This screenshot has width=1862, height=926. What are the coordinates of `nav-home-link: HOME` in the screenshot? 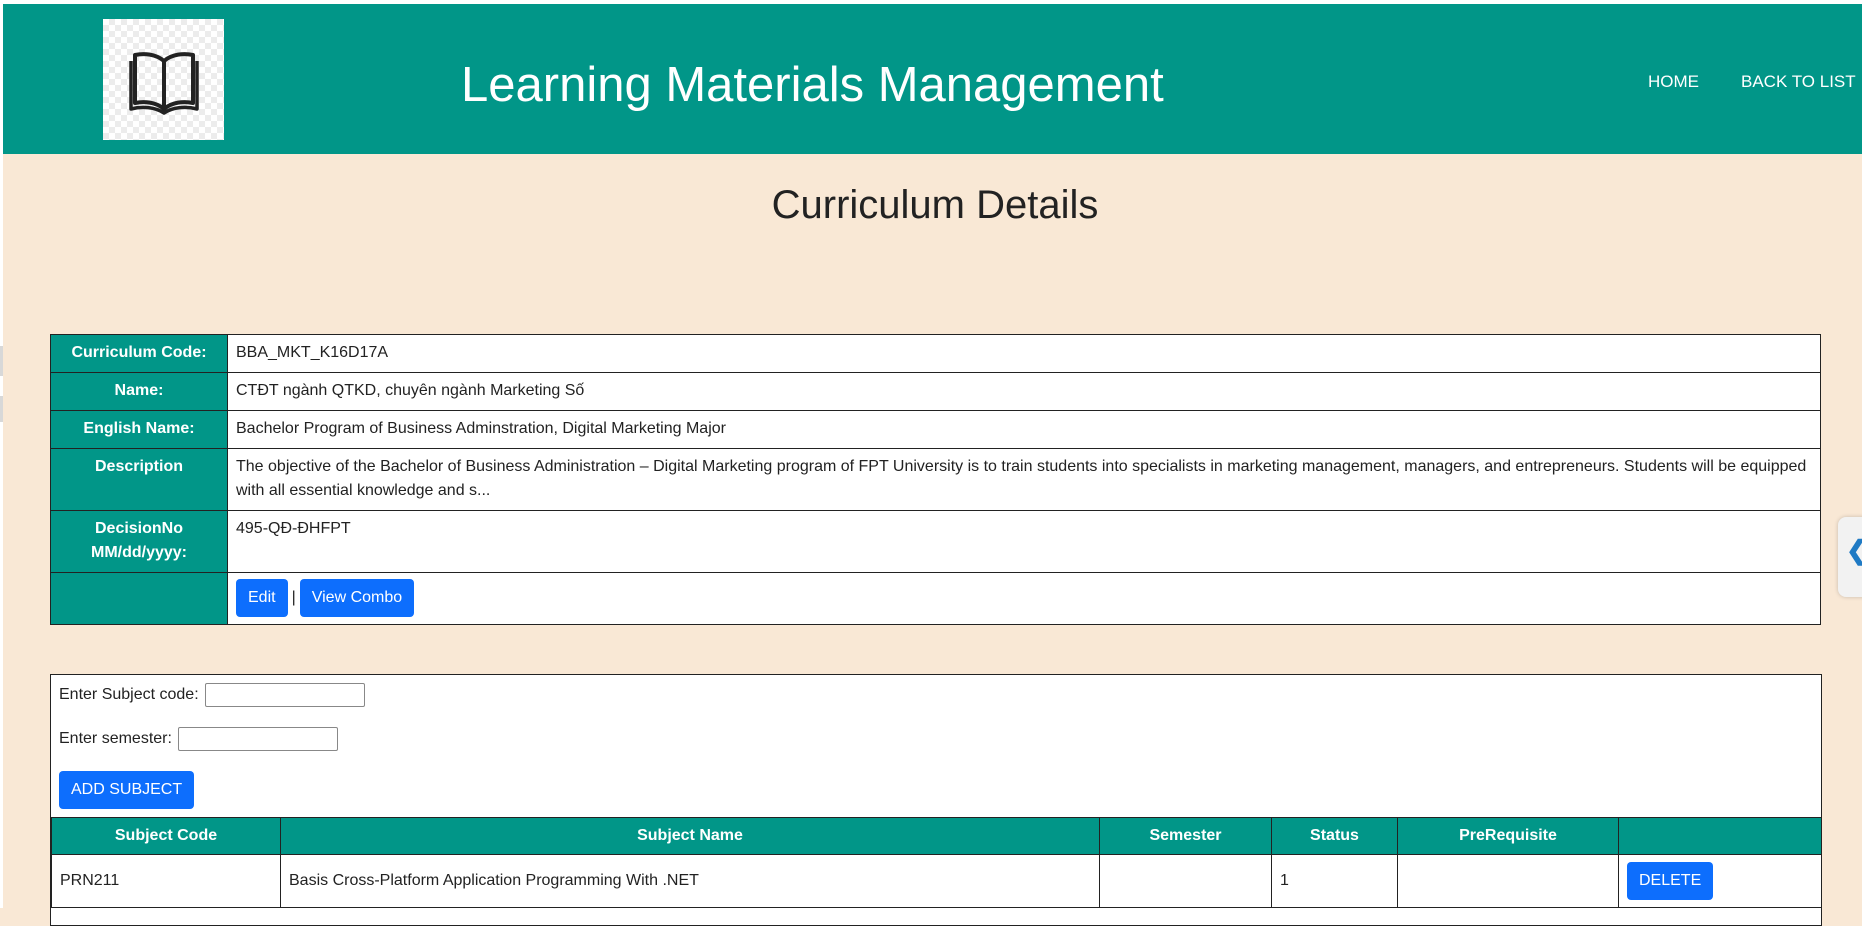 It's located at (1673, 82).